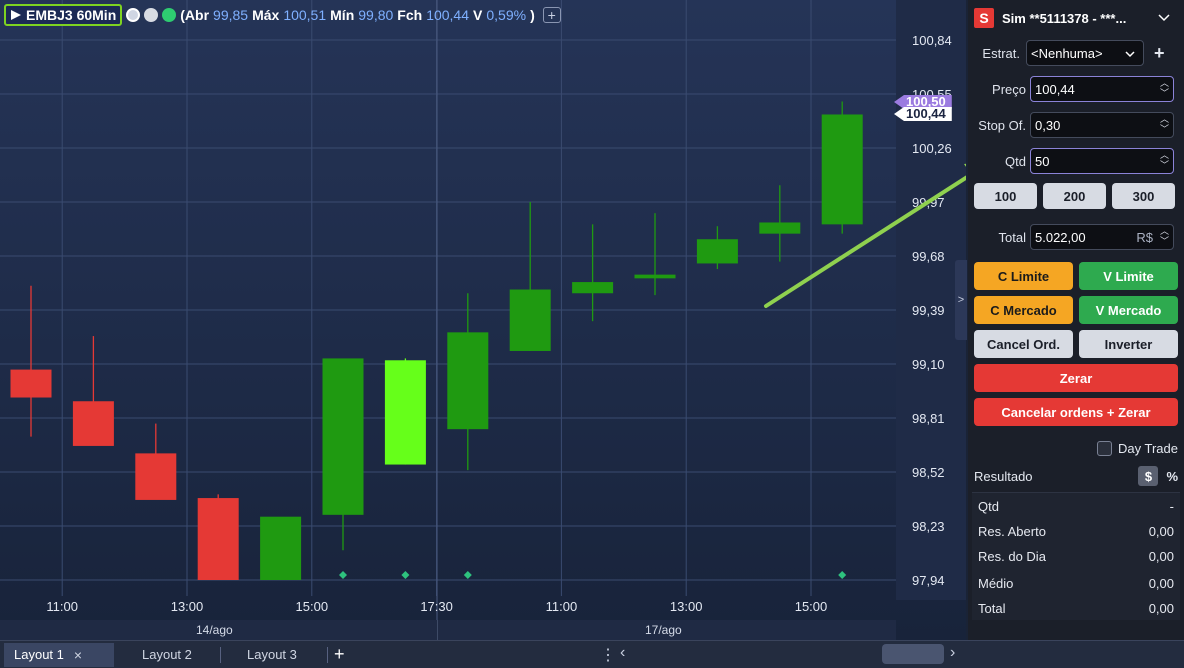  What do you see at coordinates (1060, 237) in the screenshot?
I see `total-value: 5.022,00` at bounding box center [1060, 237].